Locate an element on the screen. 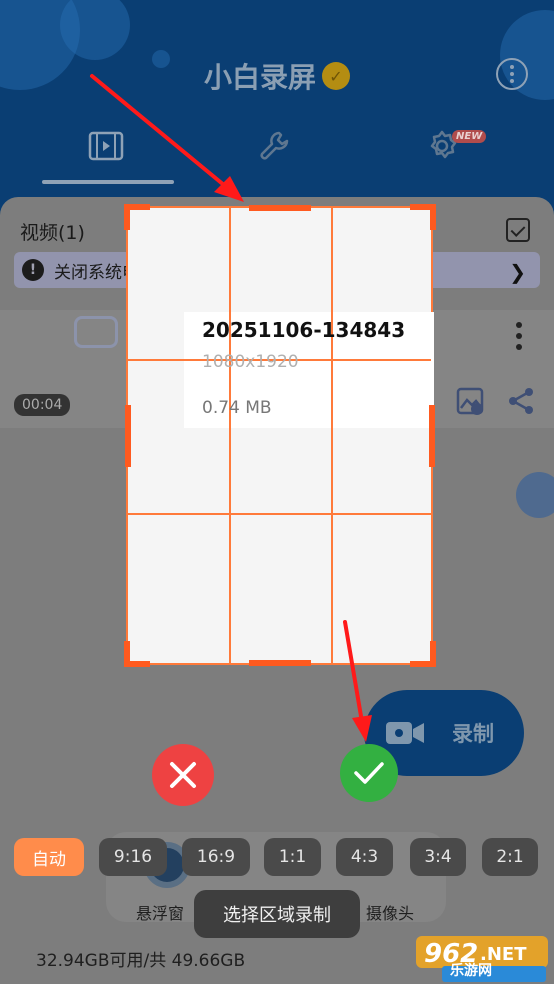 This screenshot has width=554, height=984. crop-left-handle is located at coordinates (128, 436).